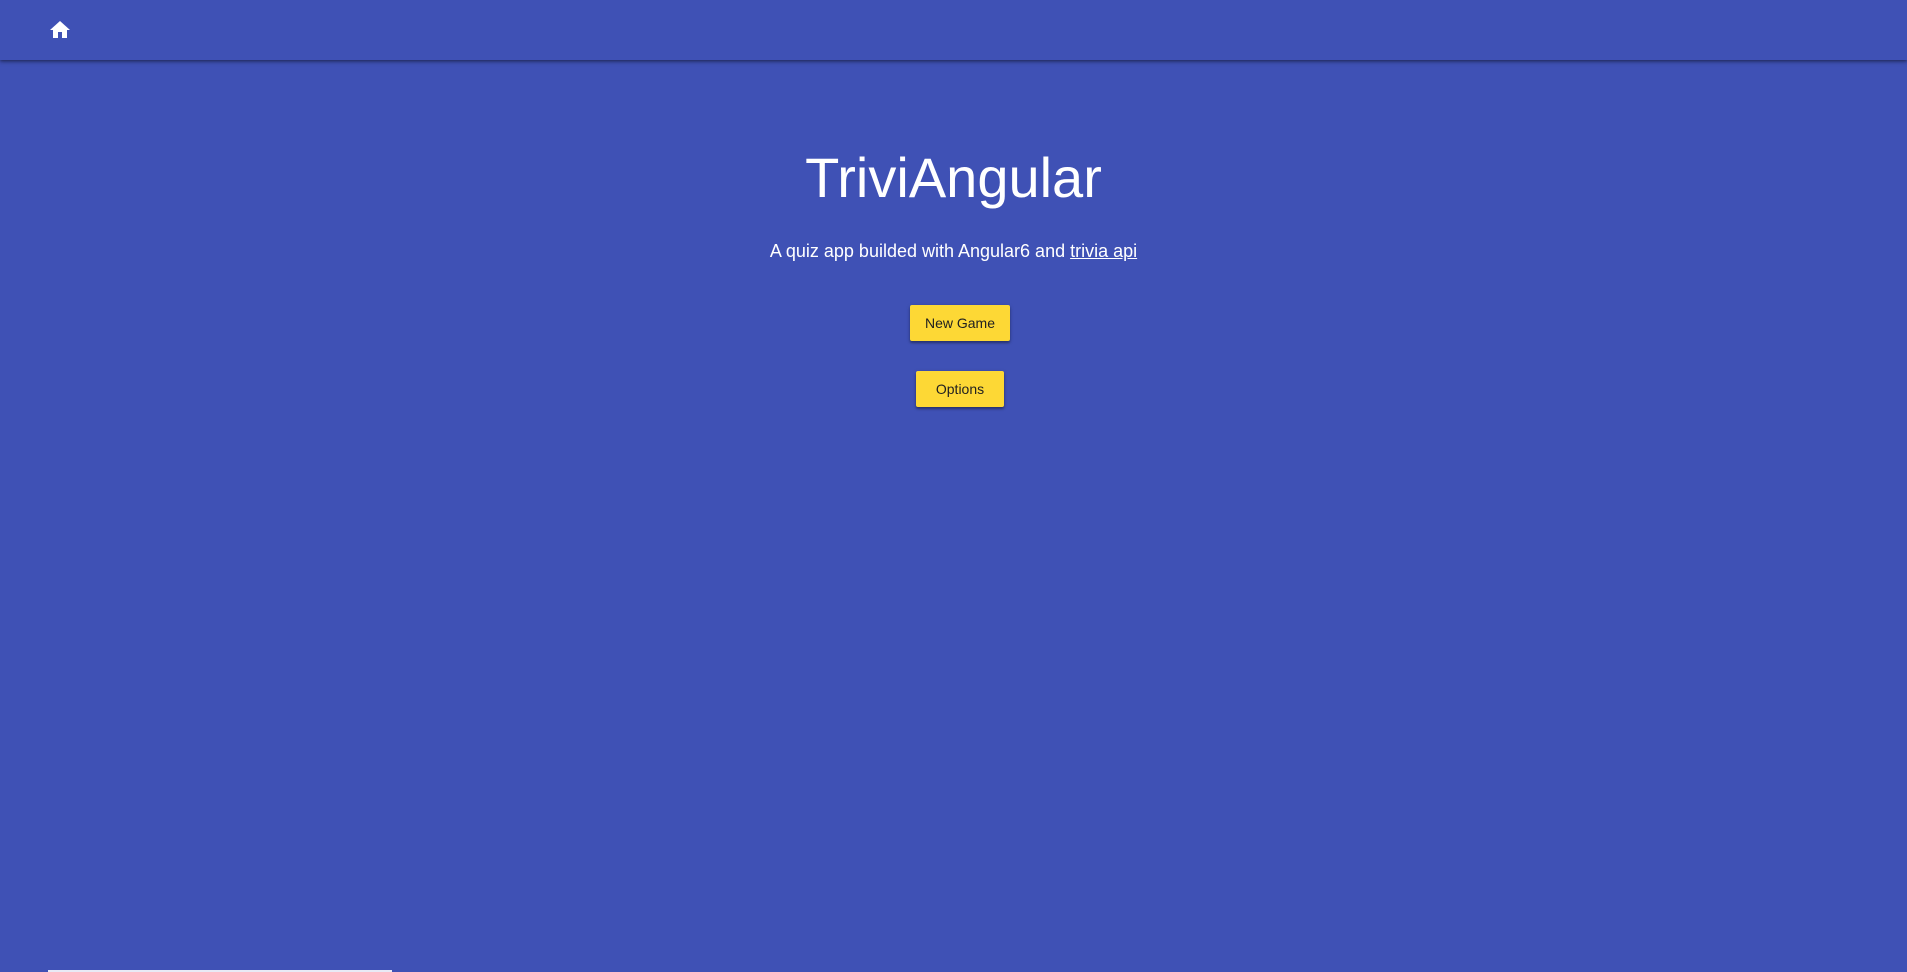  I want to click on subtitle-text: A quiz app builded with Angular6 and, so click(920, 251).